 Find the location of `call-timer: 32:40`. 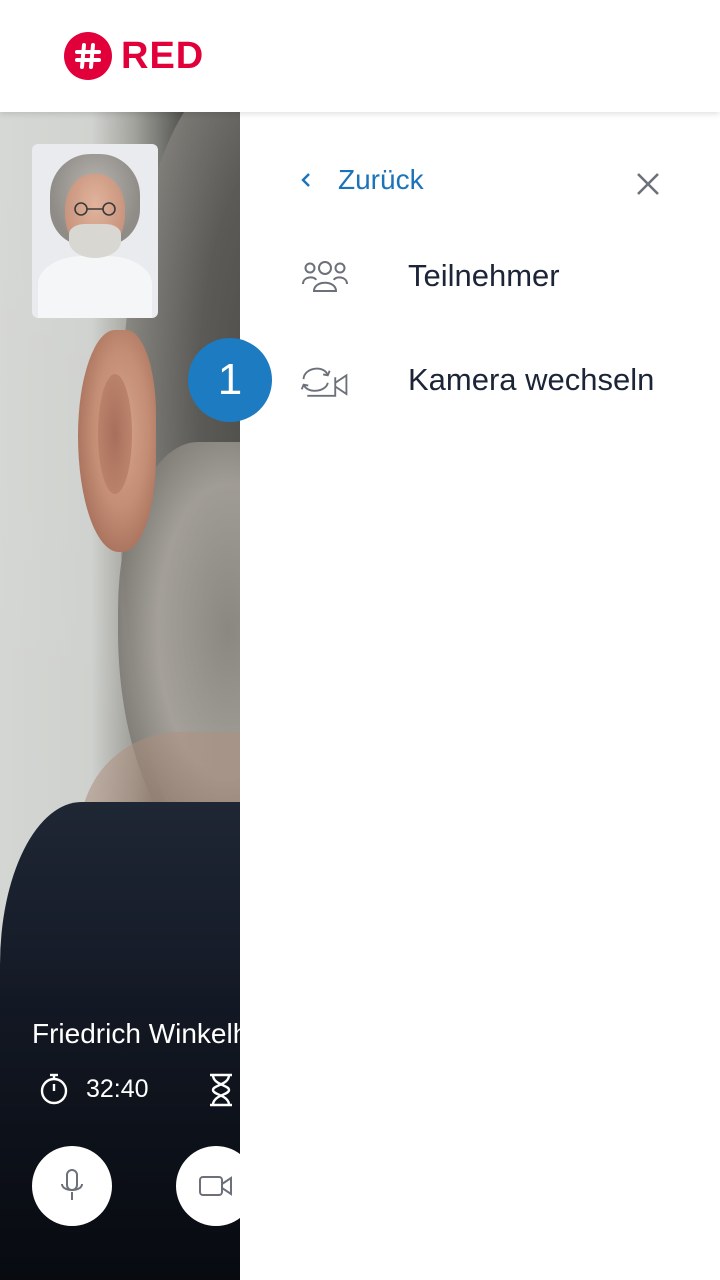

call-timer: 32:40 is located at coordinates (93, 1089).